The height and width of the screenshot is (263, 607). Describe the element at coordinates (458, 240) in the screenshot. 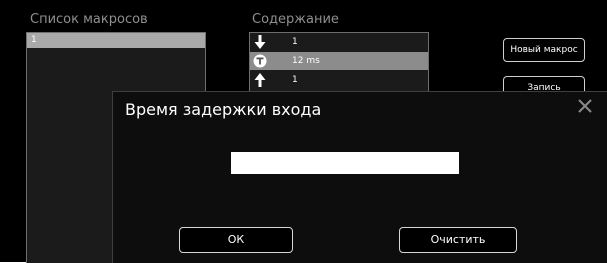

I see `clear-button: Очистить` at that location.